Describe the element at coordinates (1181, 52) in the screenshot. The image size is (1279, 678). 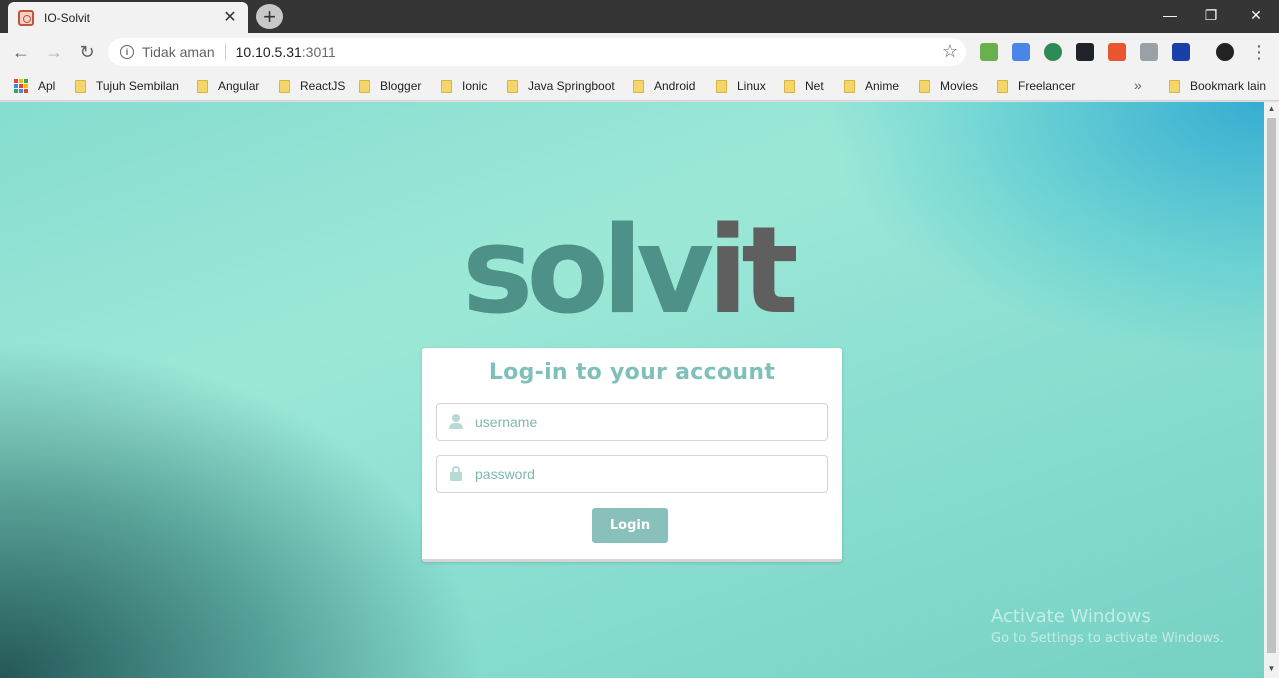
I see `info-extension-icon` at that location.